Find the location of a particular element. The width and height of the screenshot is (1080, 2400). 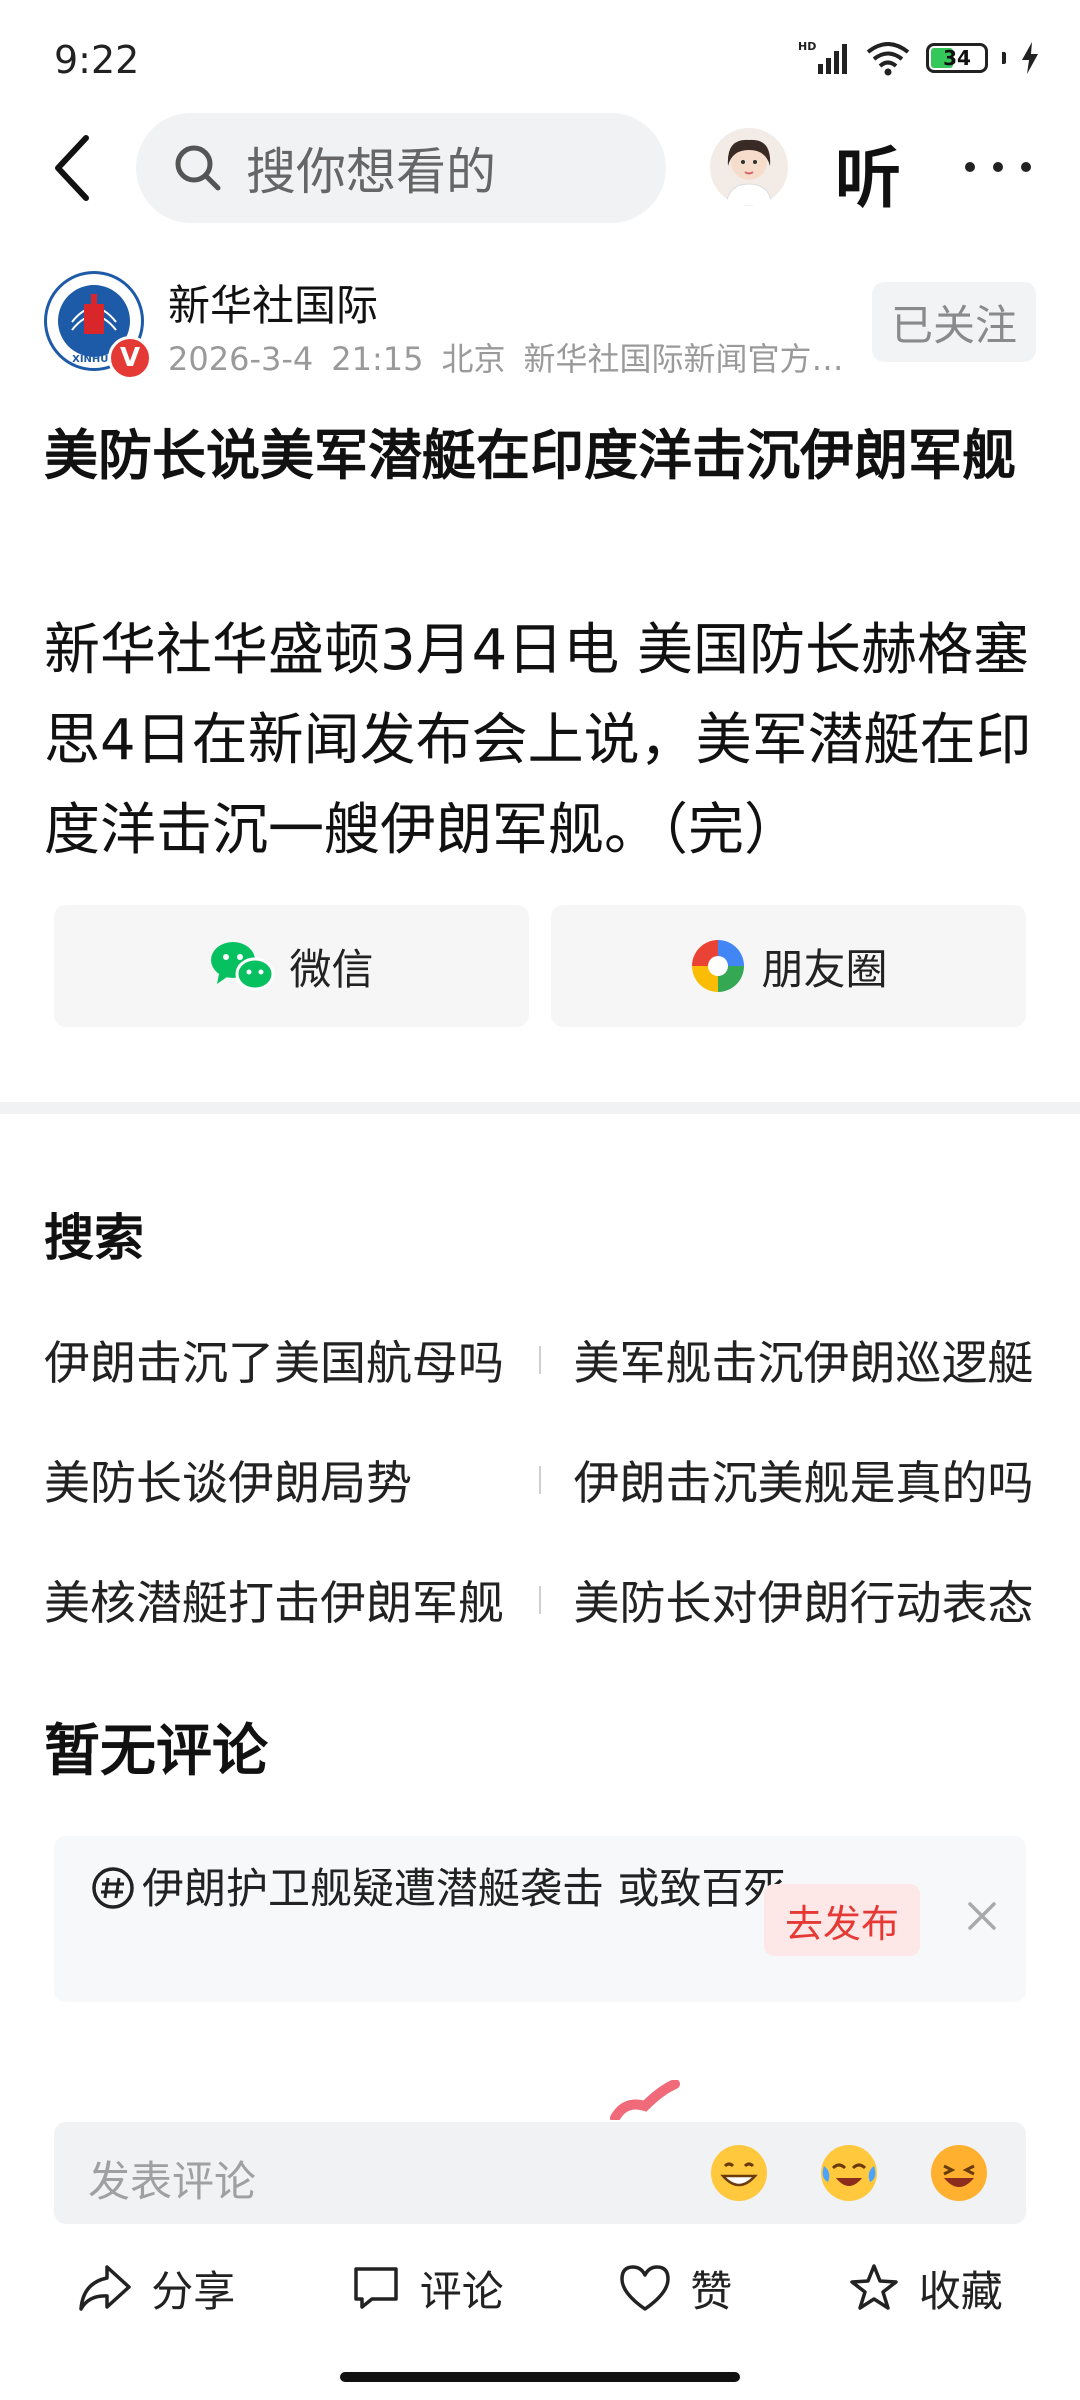

topic-title: 伊朗护卫舰疑遭潜艇袭击 或致百死 is located at coordinates (464, 1888).